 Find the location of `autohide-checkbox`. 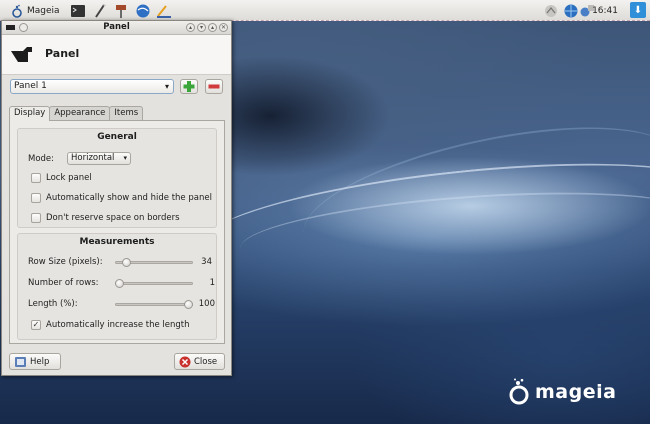

autohide-checkbox is located at coordinates (36, 198).